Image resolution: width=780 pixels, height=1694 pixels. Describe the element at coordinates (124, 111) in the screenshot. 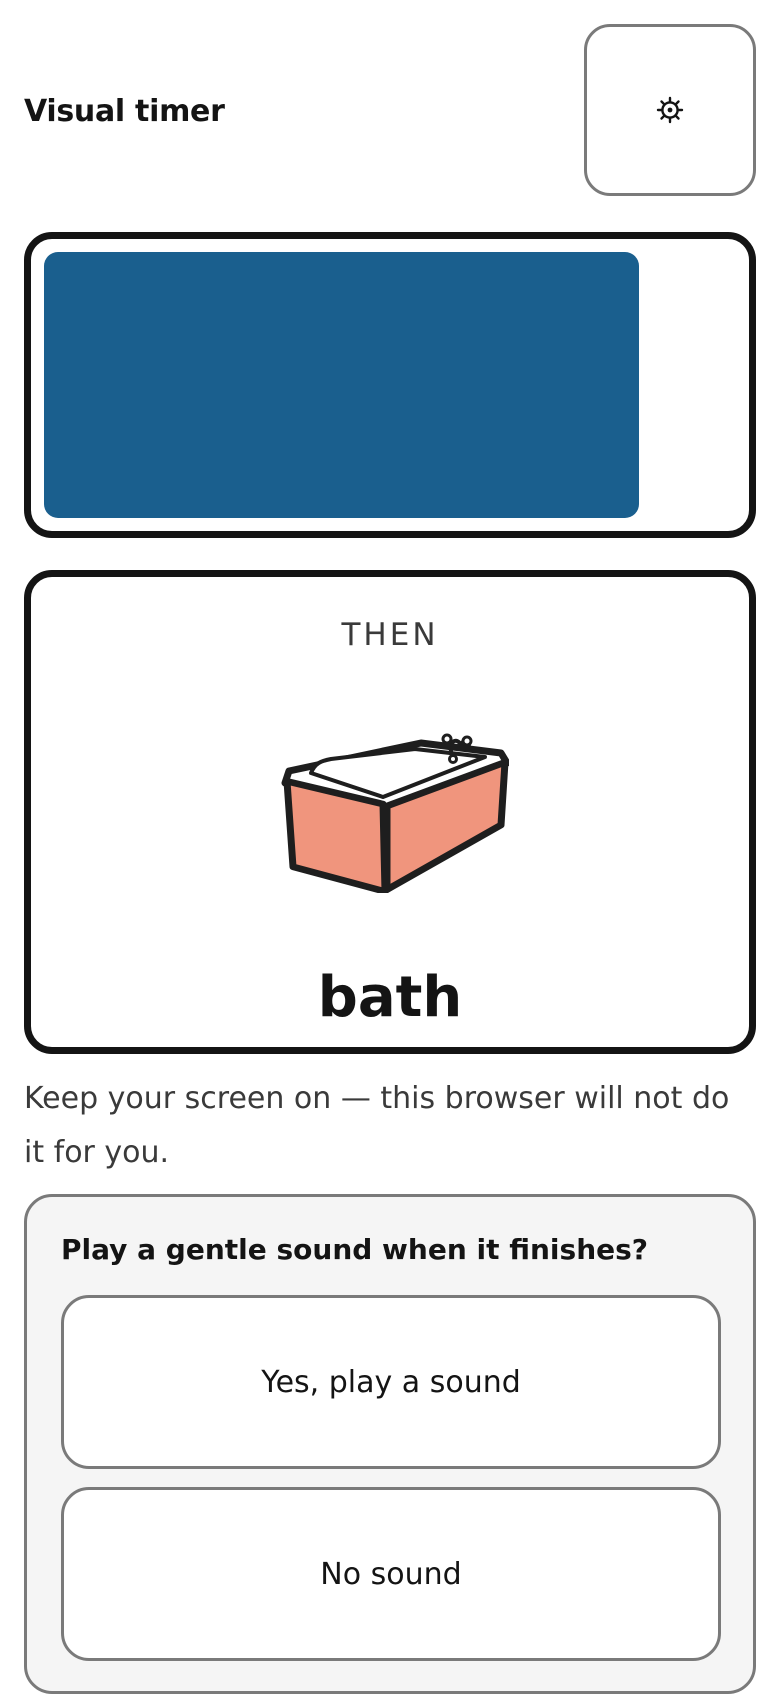

I see `app-title: Visual timer` at that location.